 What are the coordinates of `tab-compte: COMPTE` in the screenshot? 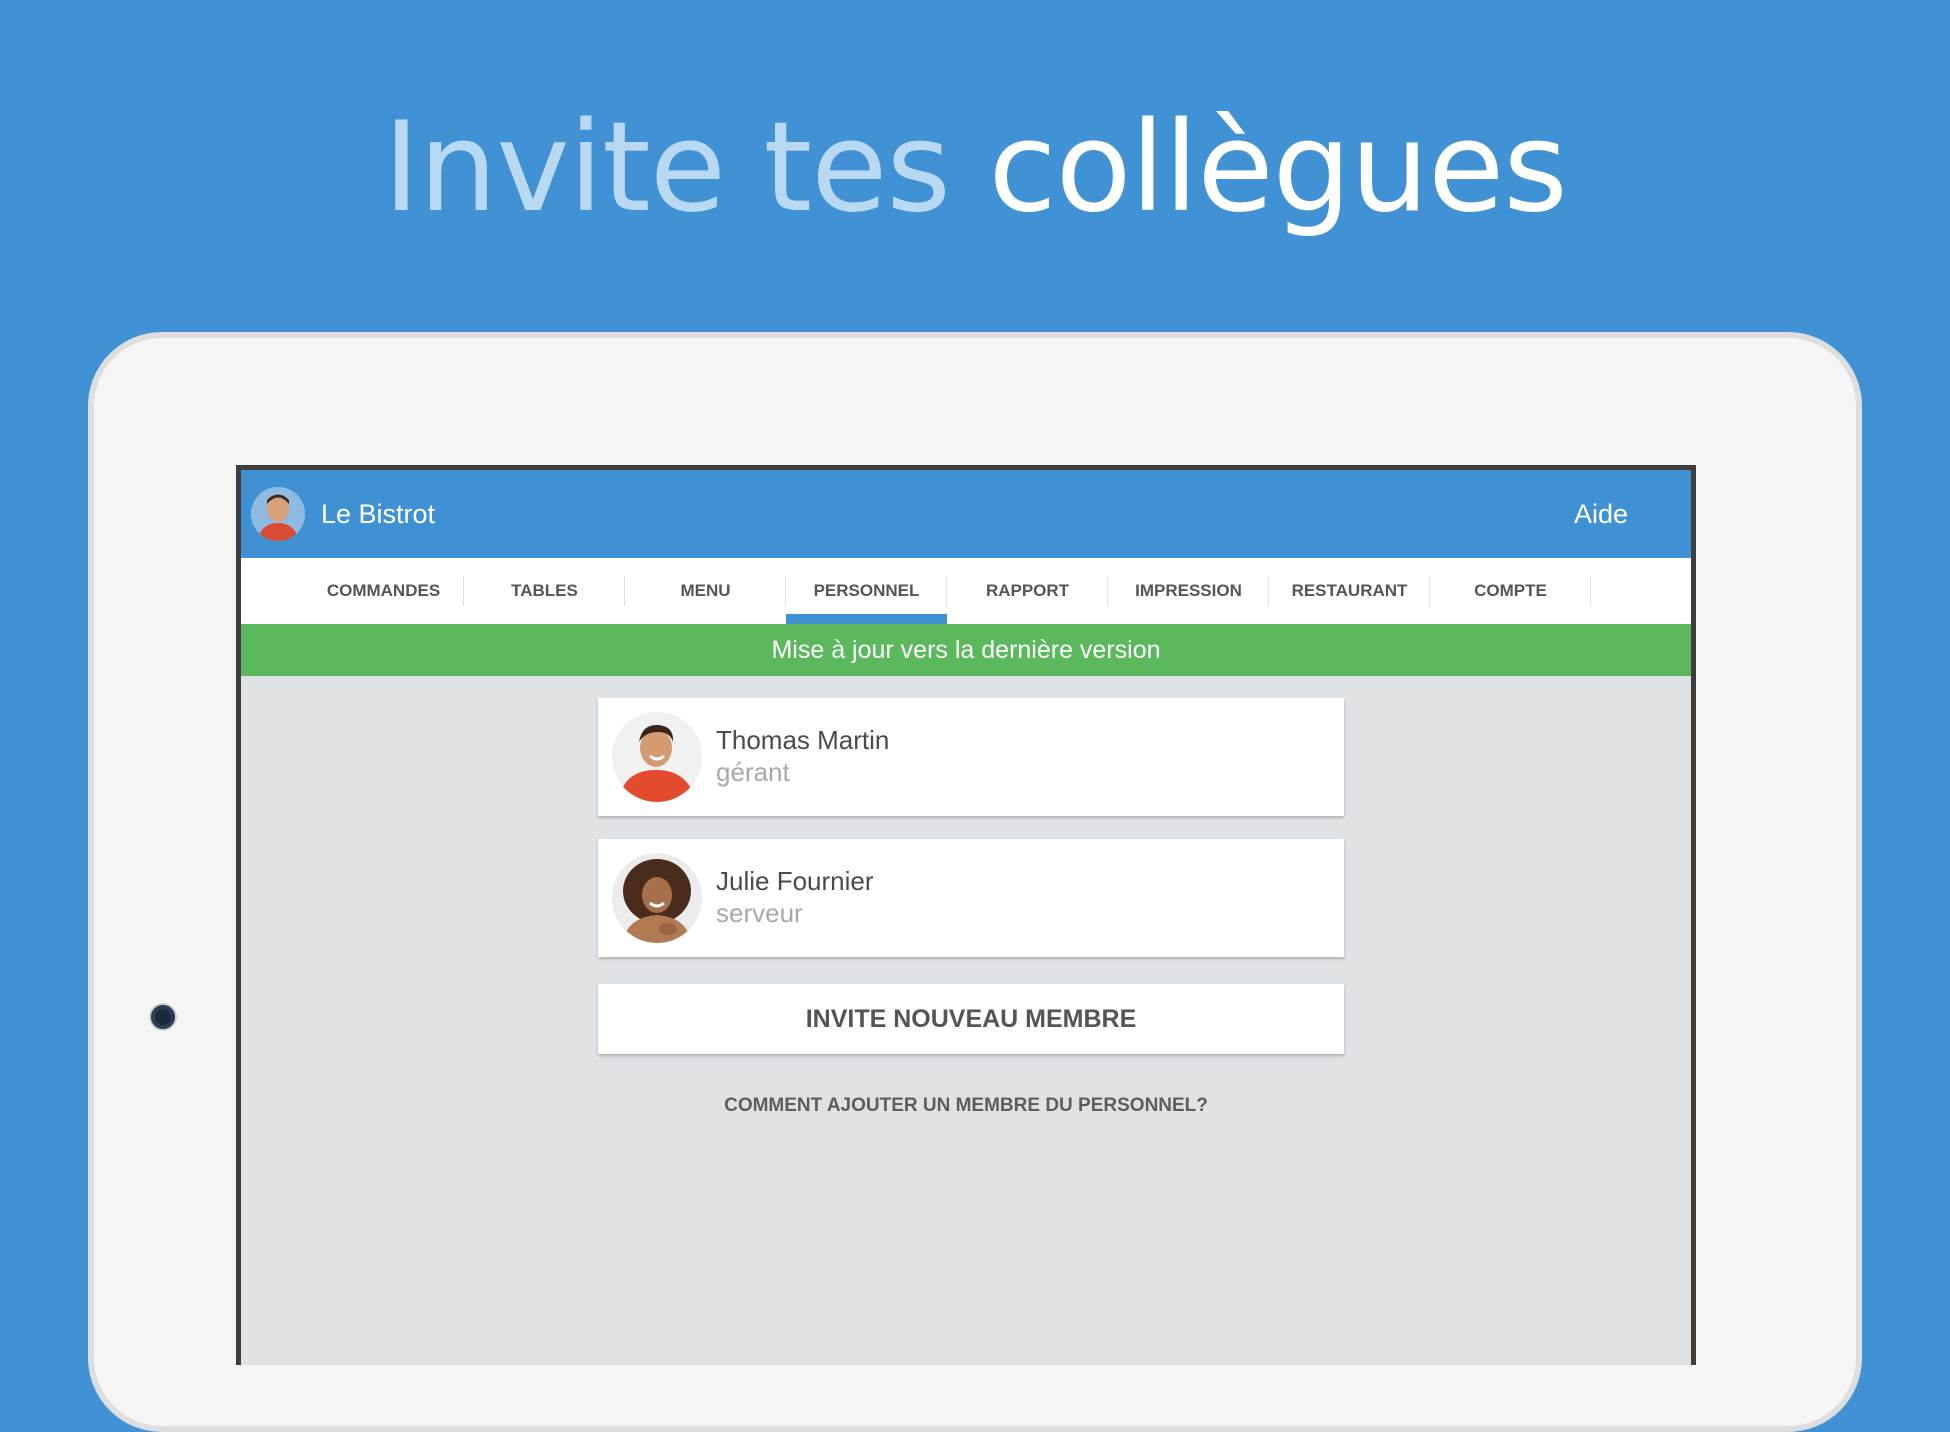 It's located at (1510, 591).